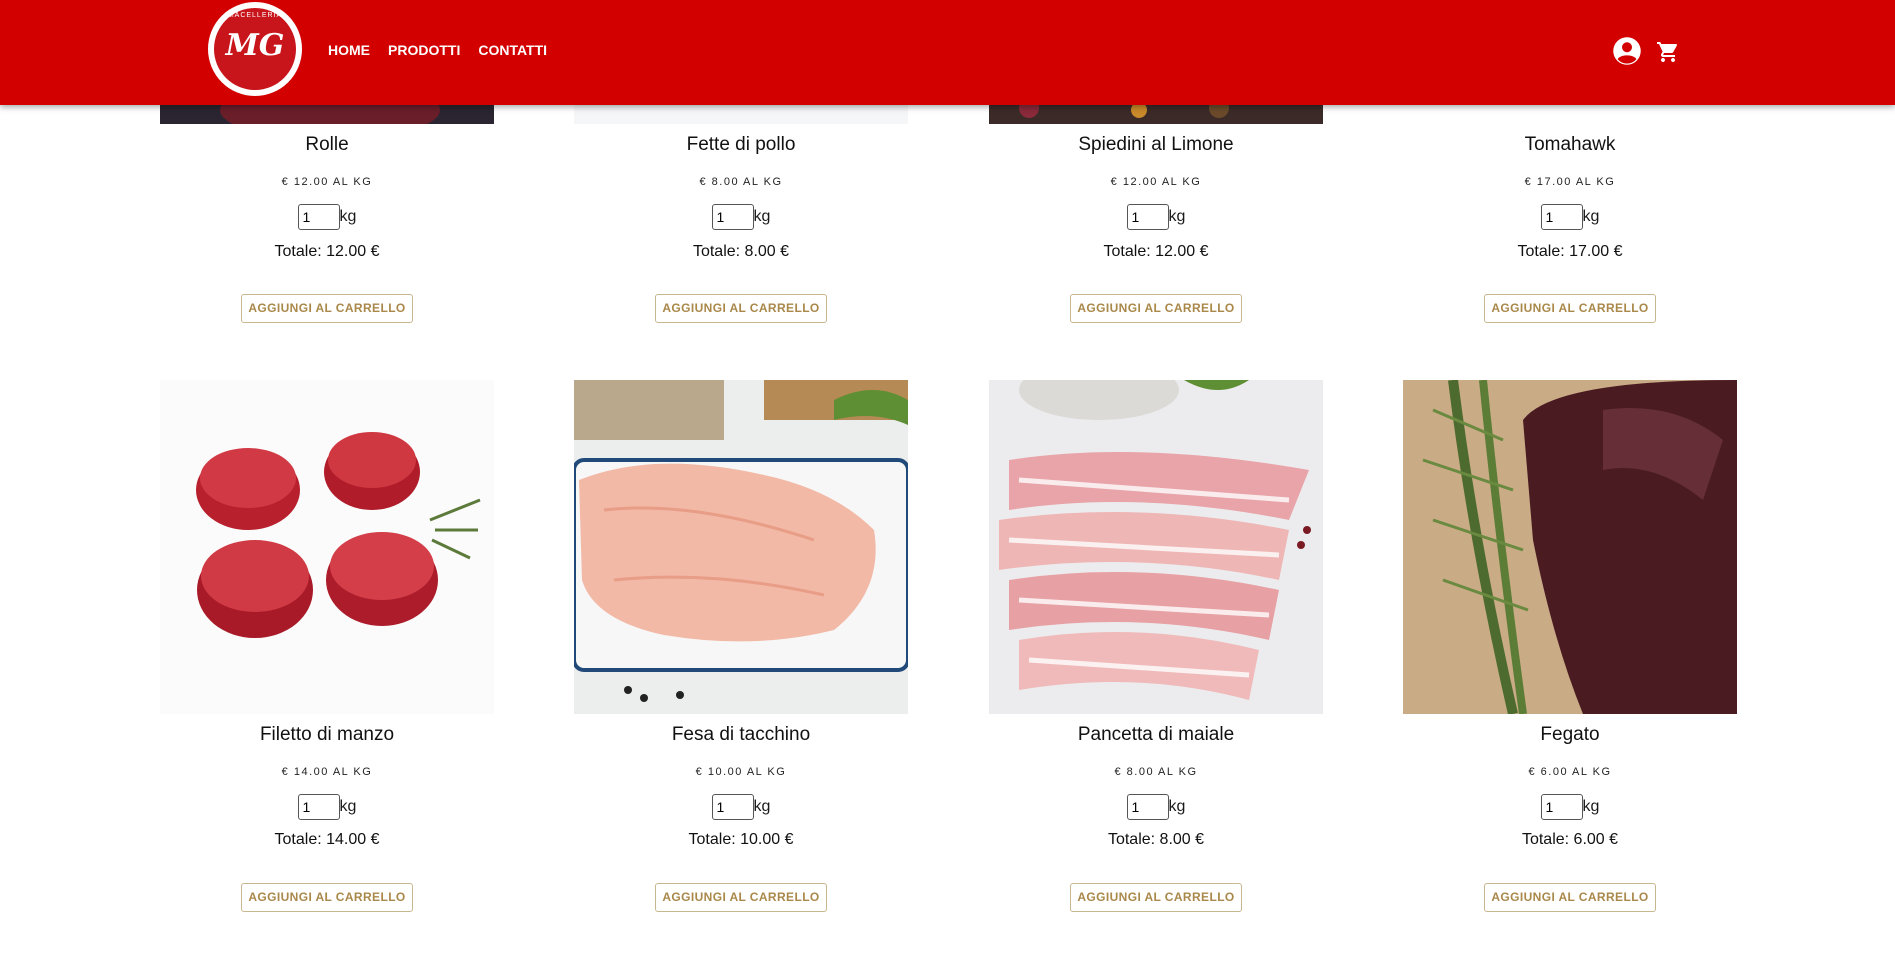  What do you see at coordinates (1668, 52) in the screenshot?
I see `shopping-cart-icon` at bounding box center [1668, 52].